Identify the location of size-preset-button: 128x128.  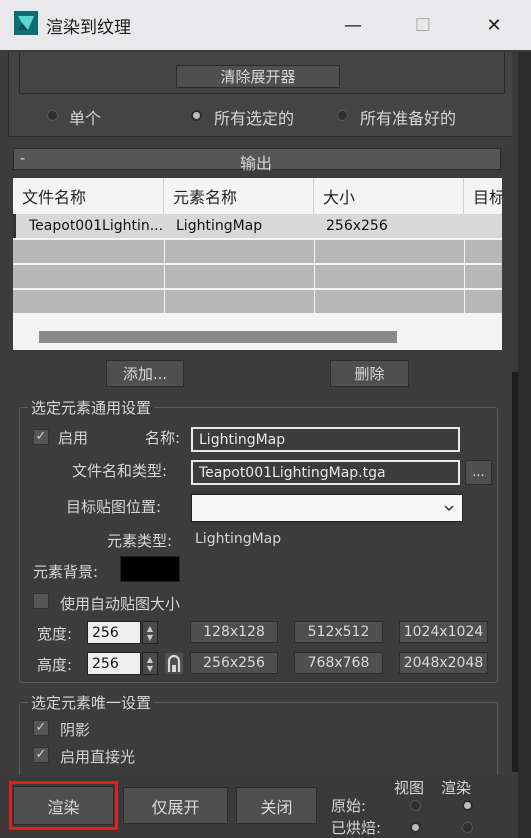
(234, 632).